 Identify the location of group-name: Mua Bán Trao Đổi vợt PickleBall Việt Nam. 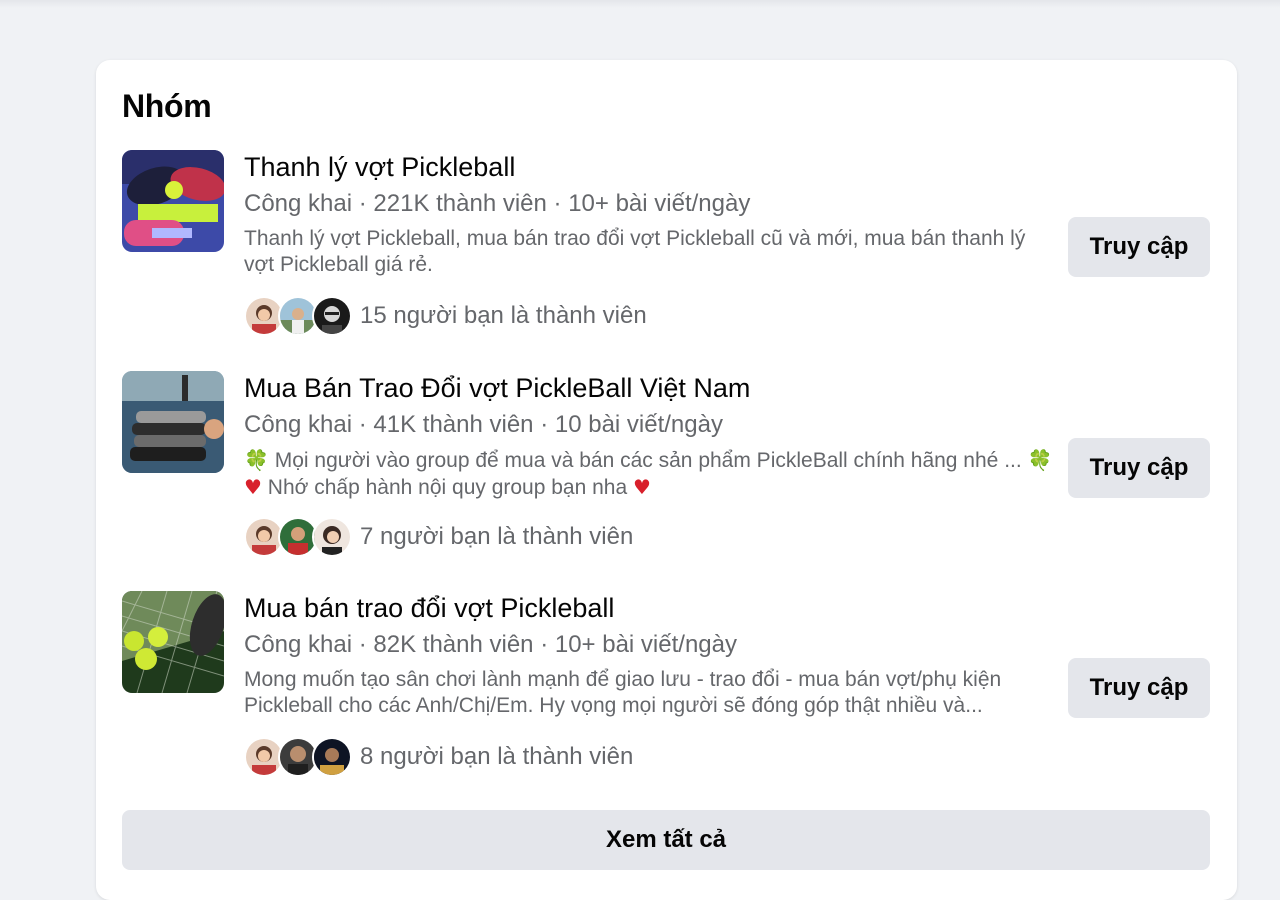
(497, 388).